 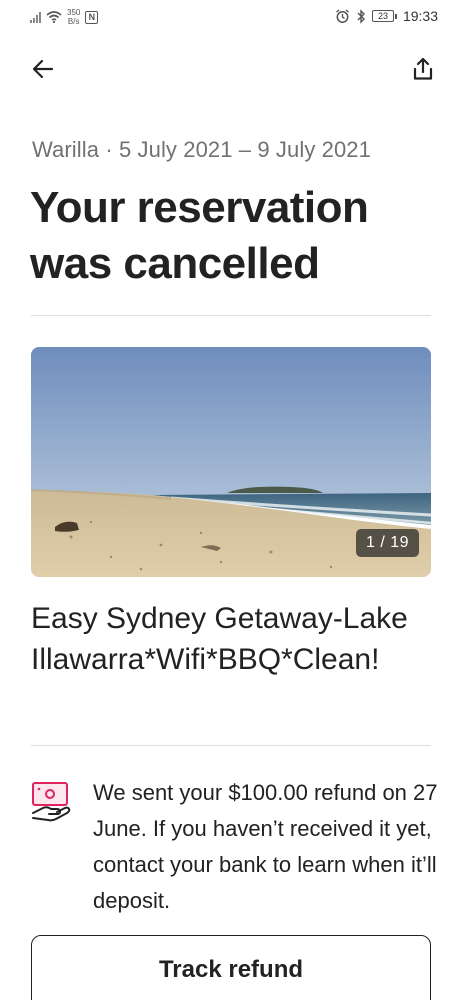 I want to click on network-speed: 350 B/s, so click(x=73, y=17).